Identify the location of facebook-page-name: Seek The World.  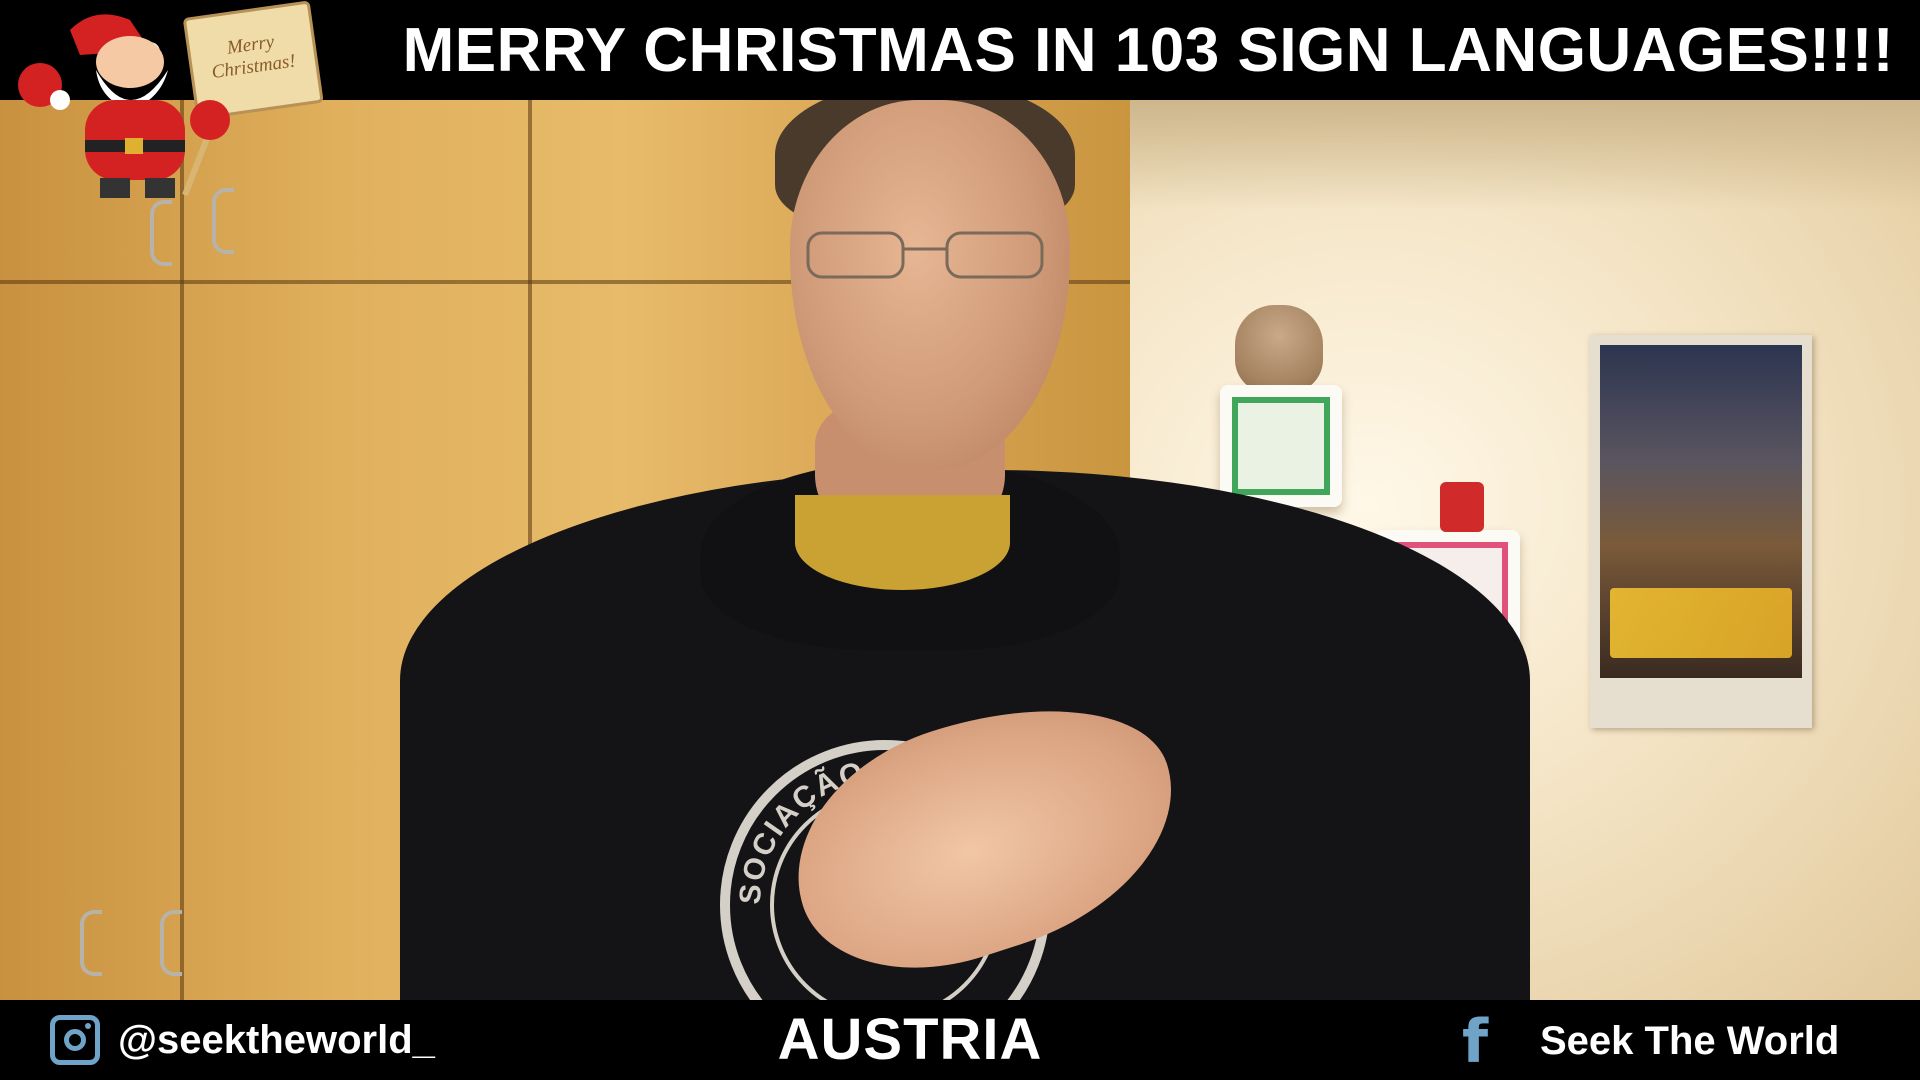
(1689, 1041).